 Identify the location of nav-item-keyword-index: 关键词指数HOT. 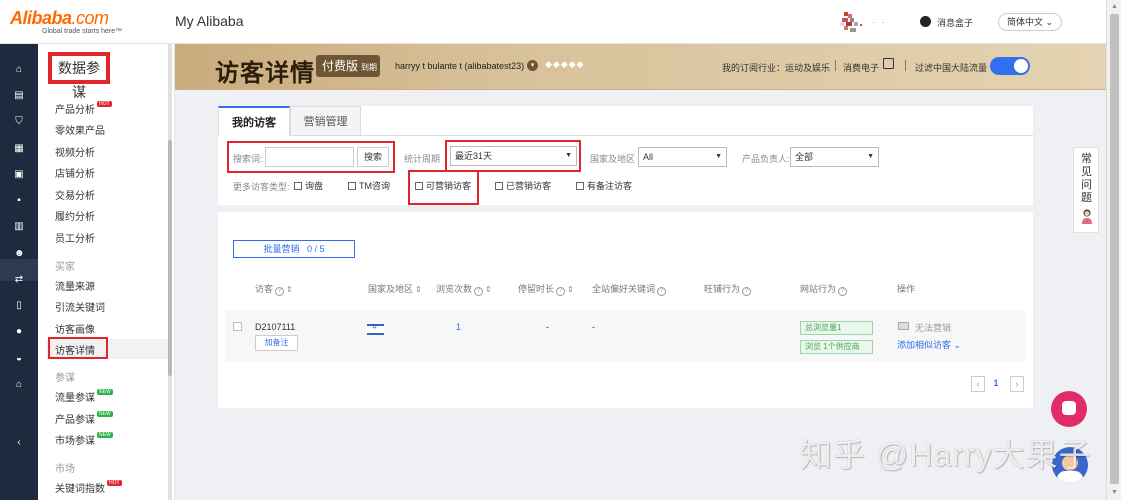
(88, 487).